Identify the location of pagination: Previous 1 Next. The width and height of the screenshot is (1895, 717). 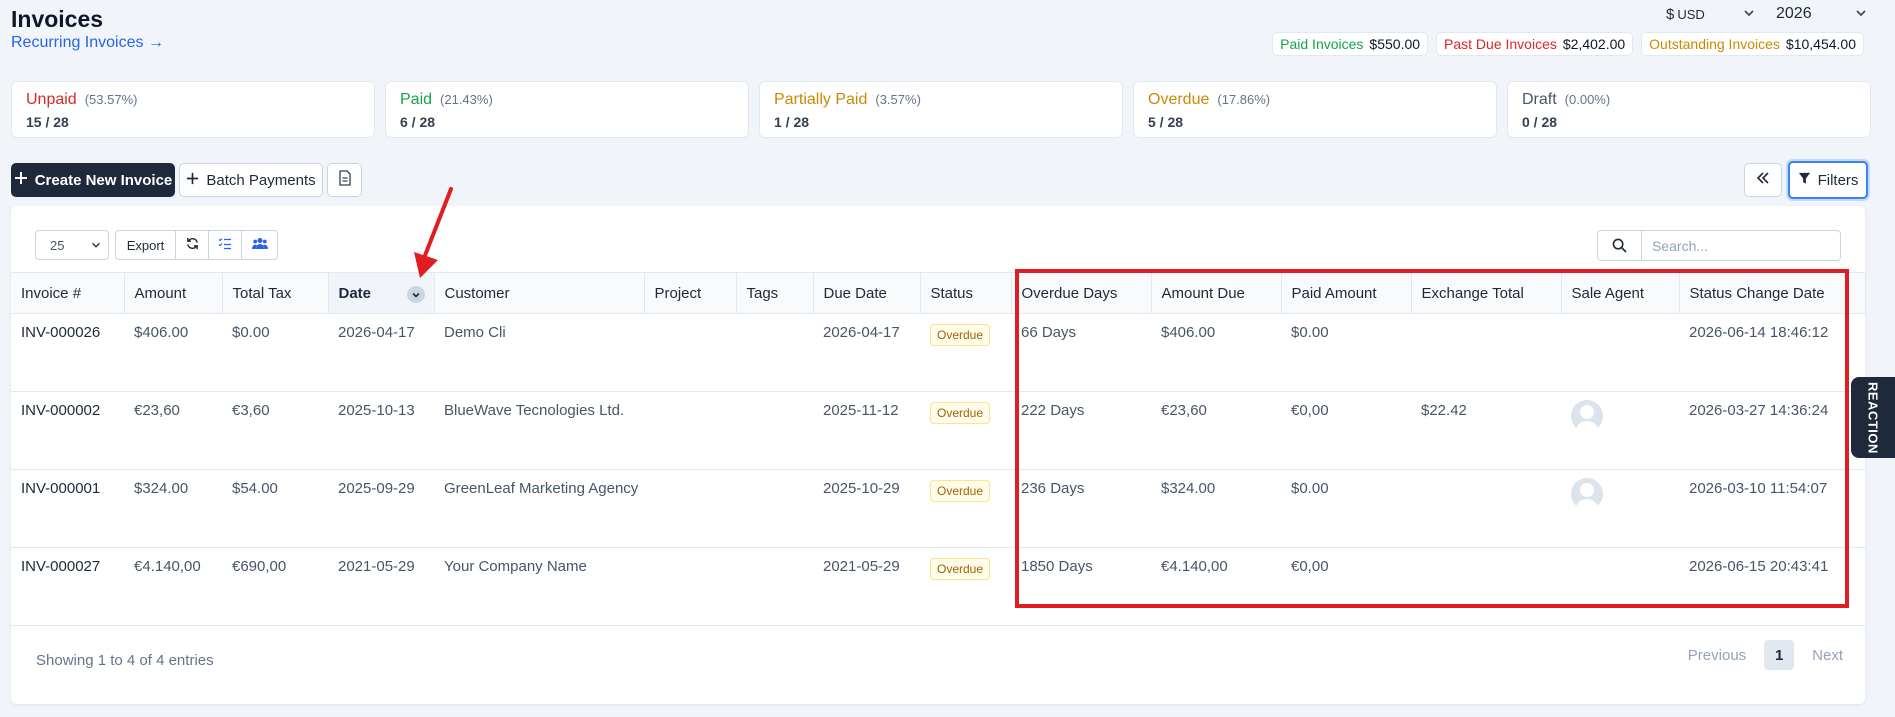
(1765, 655).